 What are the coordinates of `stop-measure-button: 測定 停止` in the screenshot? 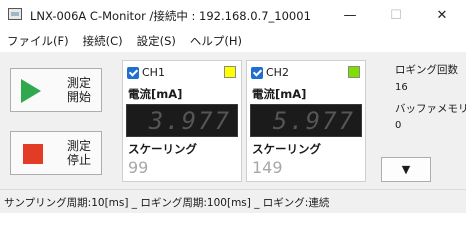 It's located at (56, 153).